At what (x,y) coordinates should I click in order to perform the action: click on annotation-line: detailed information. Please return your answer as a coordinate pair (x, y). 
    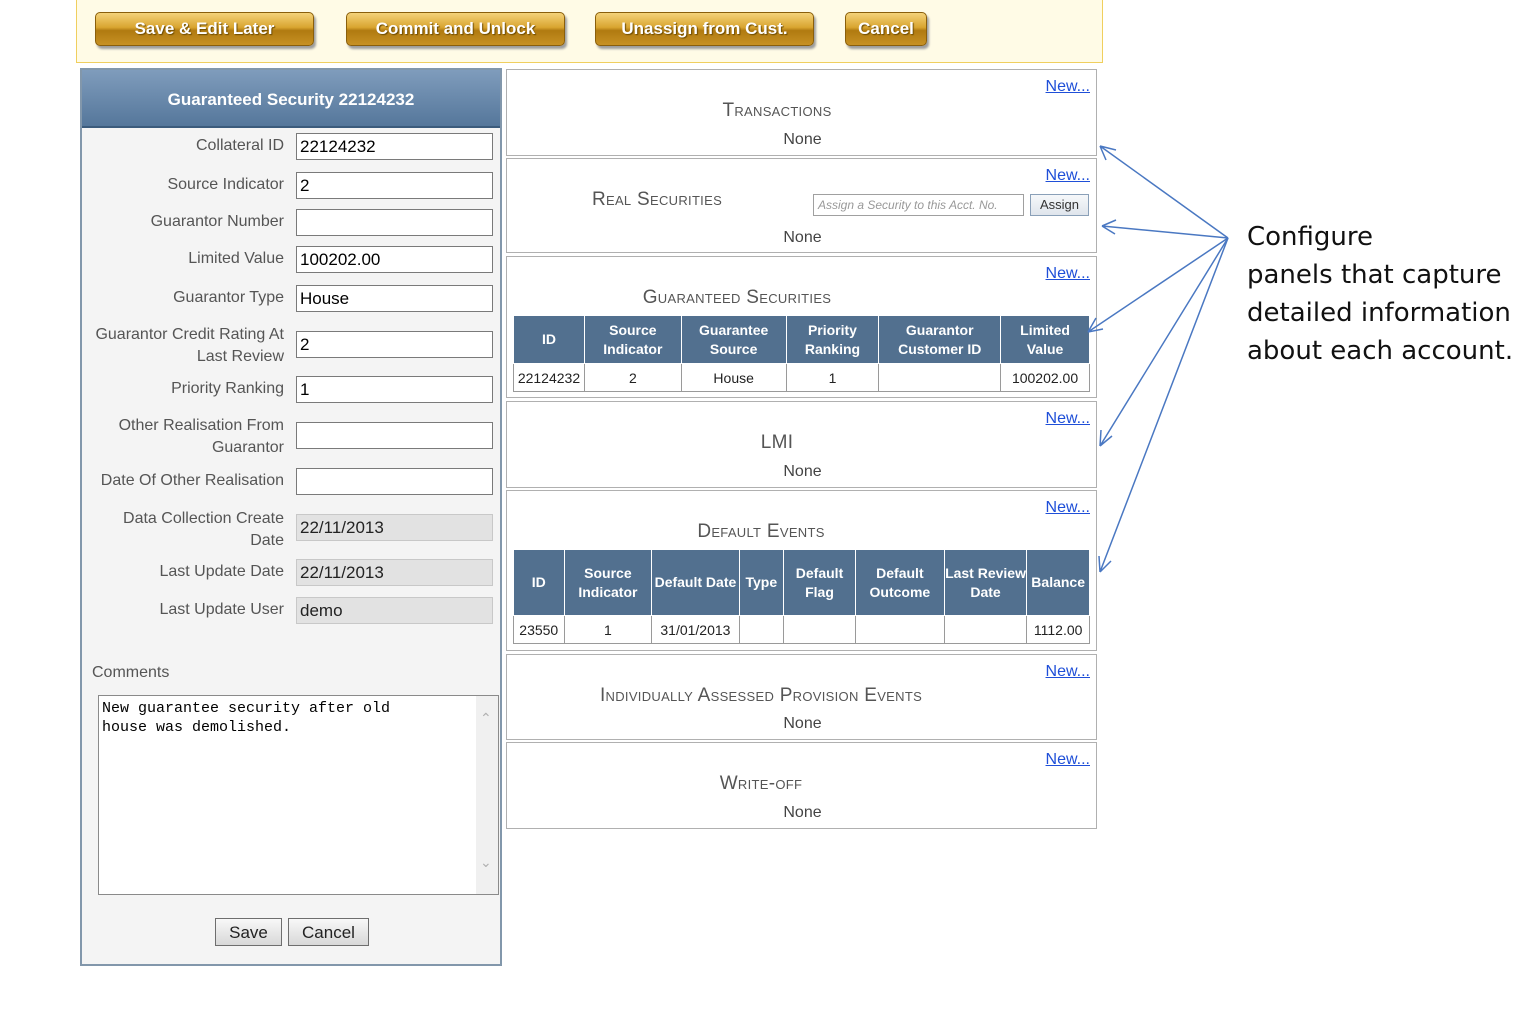
    Looking at the image, I should click on (1379, 313).